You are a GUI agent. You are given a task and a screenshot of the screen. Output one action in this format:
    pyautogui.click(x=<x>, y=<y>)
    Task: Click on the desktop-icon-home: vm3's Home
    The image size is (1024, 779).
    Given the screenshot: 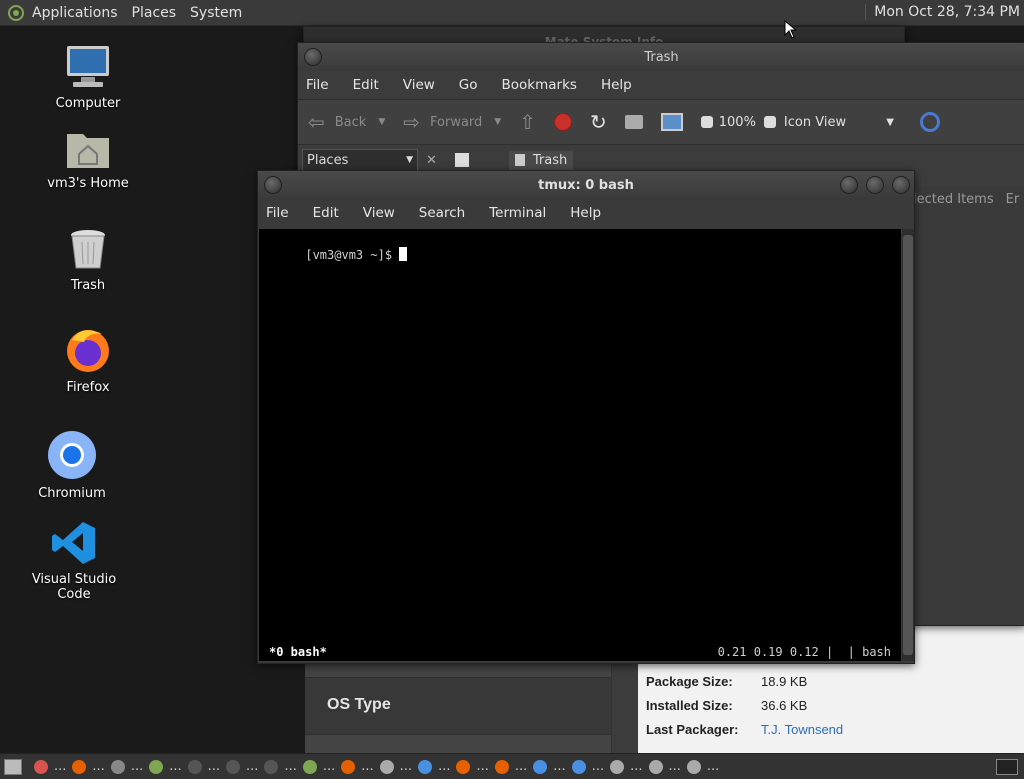 What is the action you would take?
    pyautogui.click(x=88, y=159)
    